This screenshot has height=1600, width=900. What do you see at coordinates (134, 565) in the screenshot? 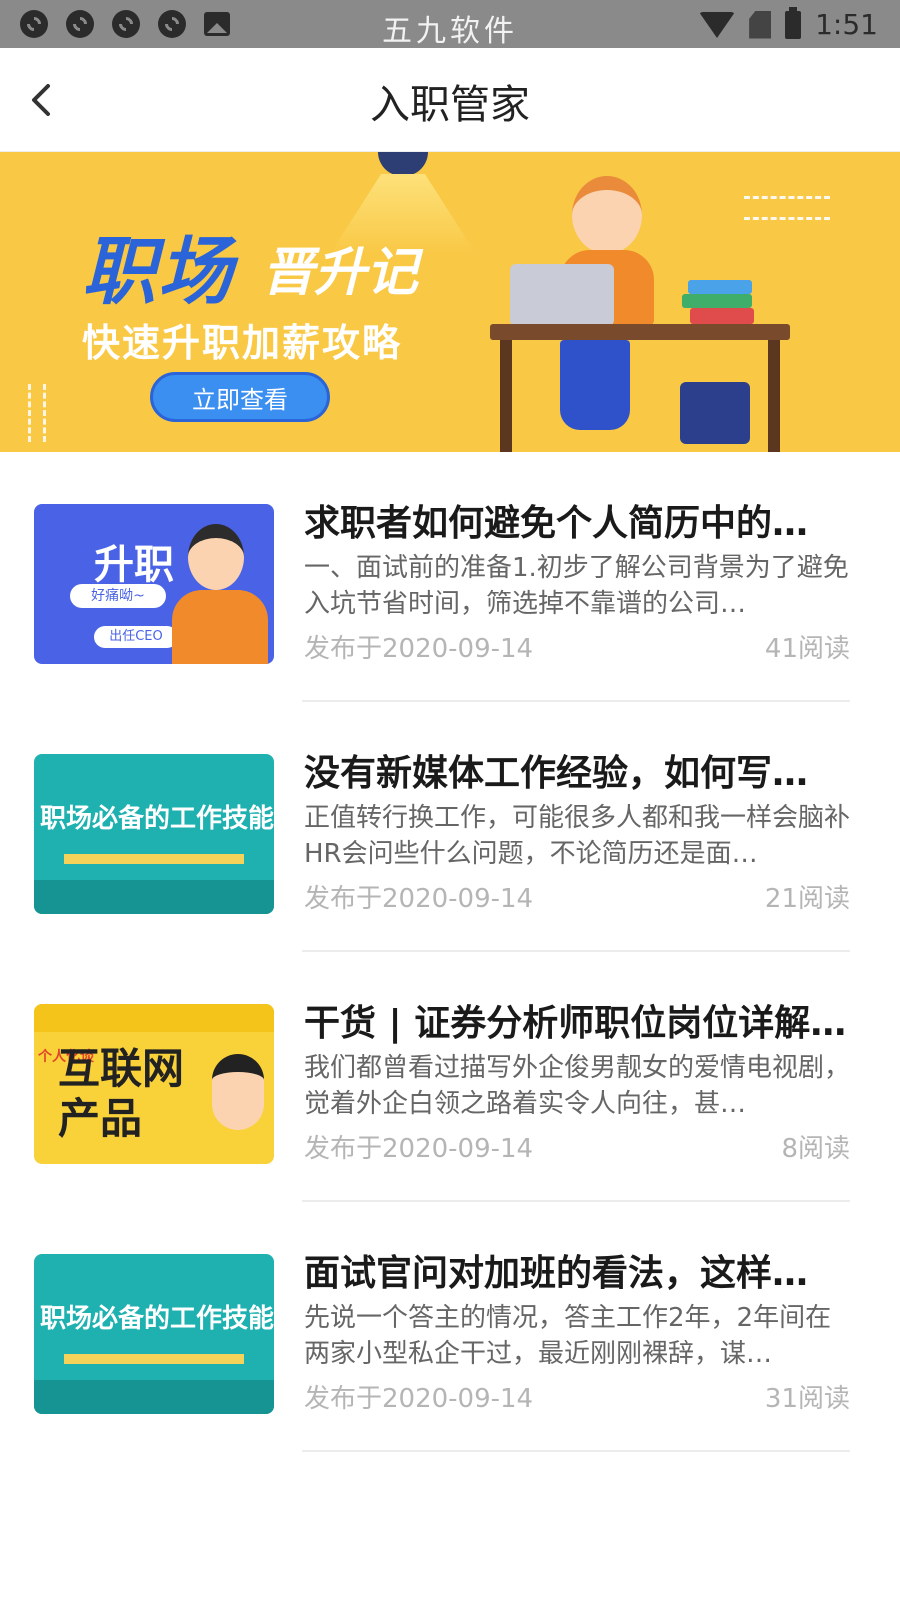
I see `thumbnail-caption: 升职` at bounding box center [134, 565].